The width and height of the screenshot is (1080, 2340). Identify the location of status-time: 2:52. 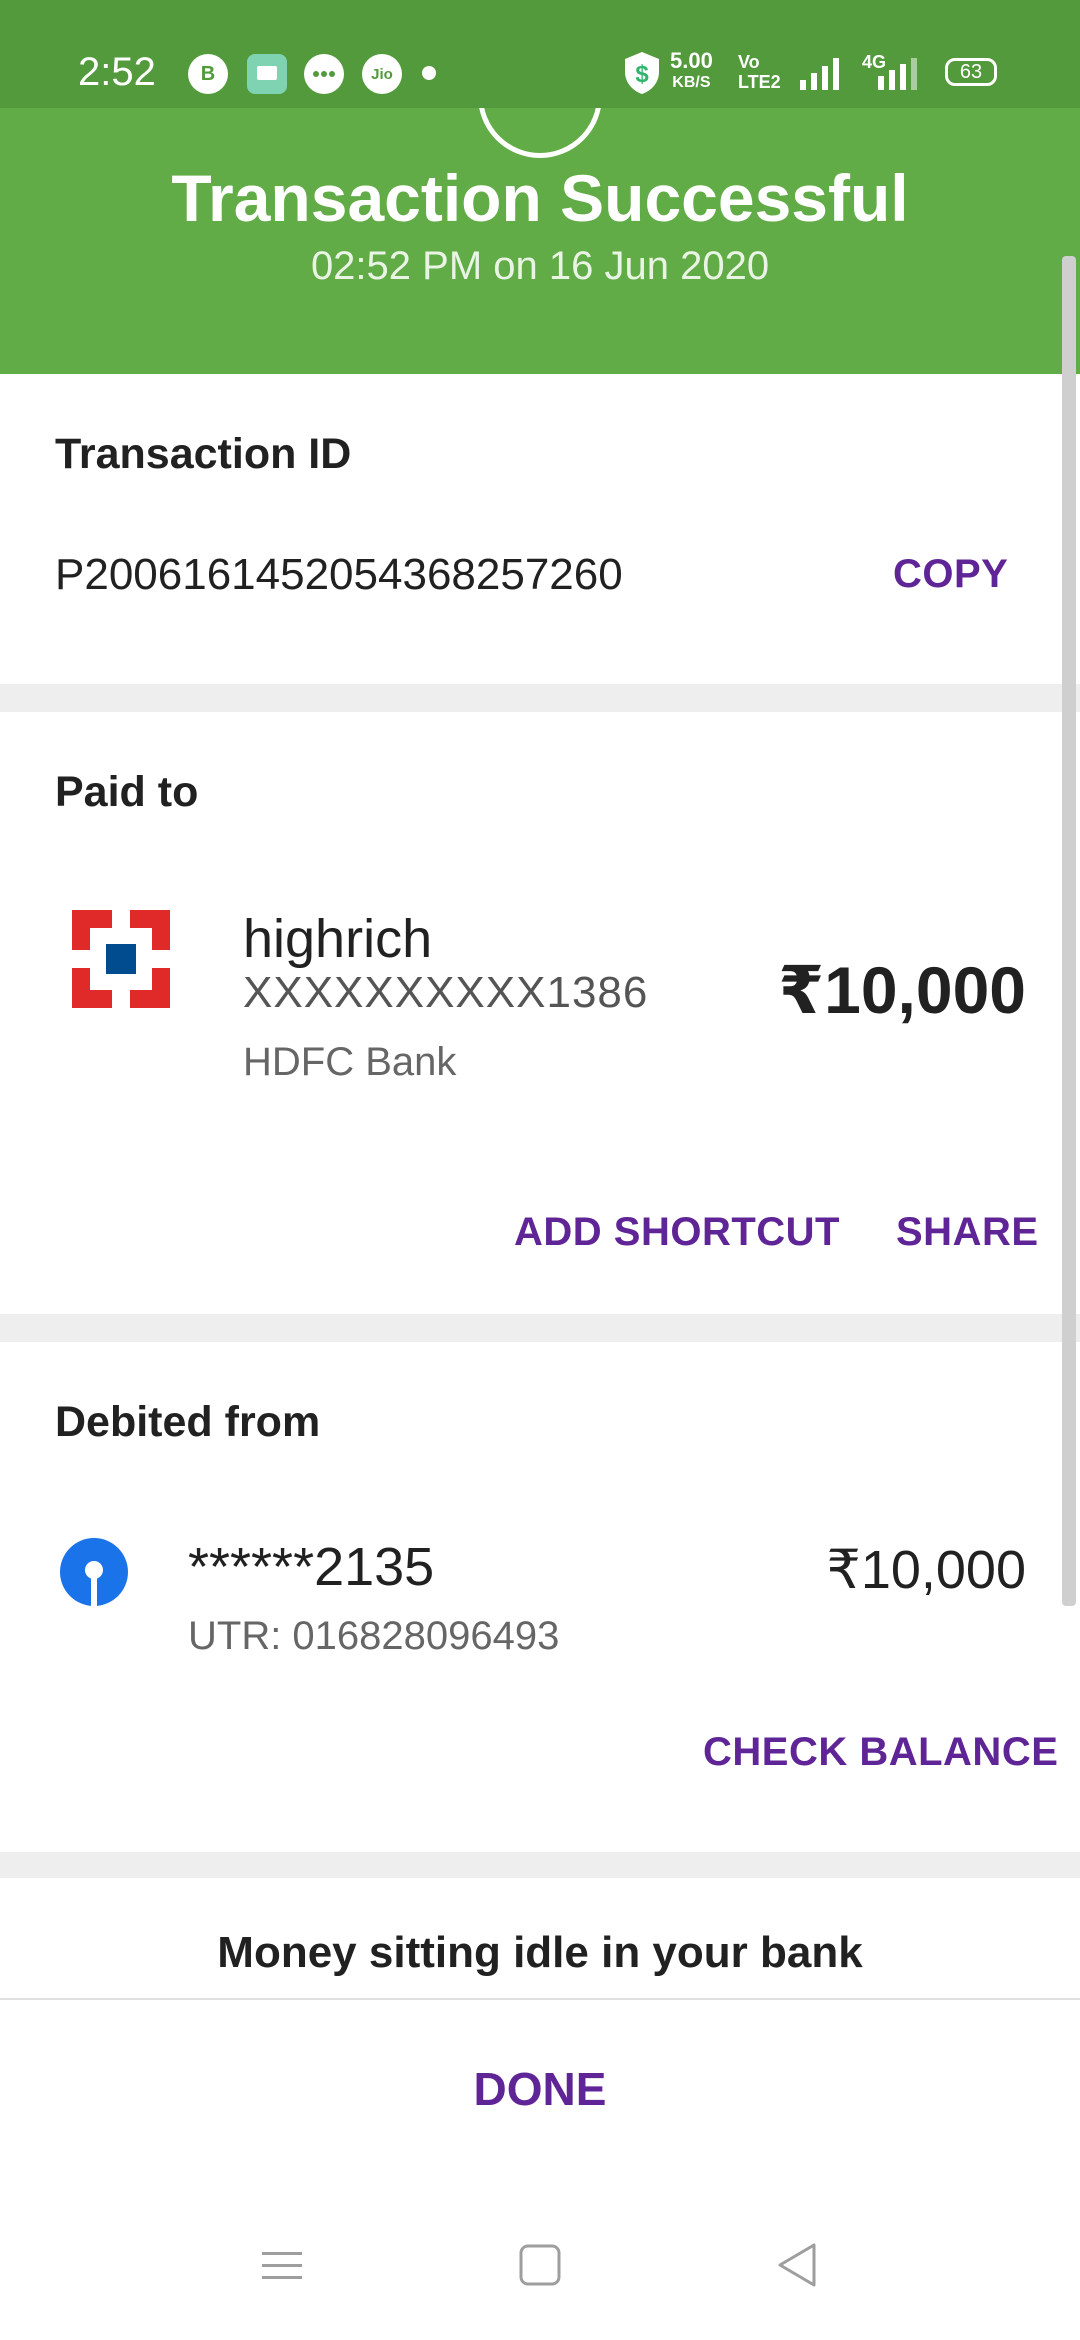
(117, 72).